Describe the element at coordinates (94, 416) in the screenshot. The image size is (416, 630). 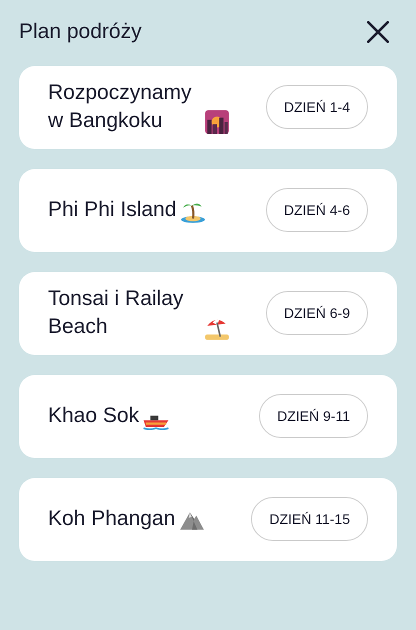
I see `stage-title: Khao Sok` at that location.